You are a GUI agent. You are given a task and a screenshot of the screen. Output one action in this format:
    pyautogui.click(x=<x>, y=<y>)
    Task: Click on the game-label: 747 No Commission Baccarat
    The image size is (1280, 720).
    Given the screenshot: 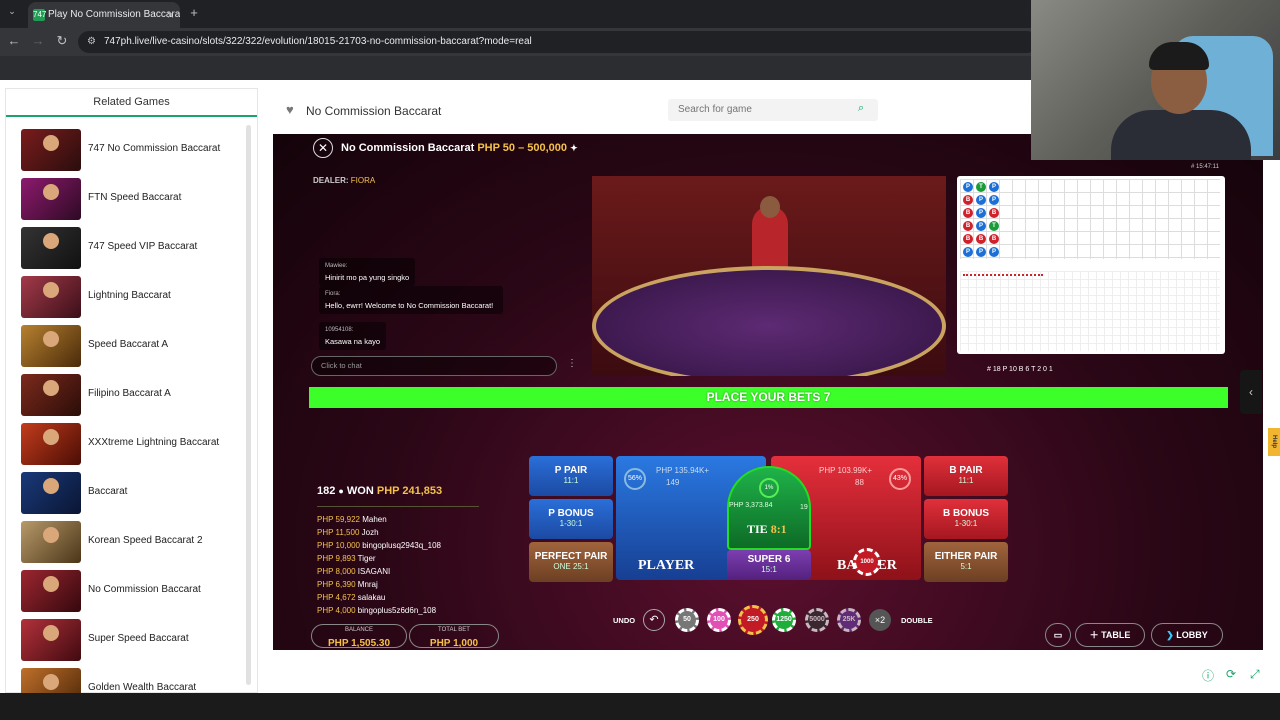 What is the action you would take?
    pyautogui.click(x=154, y=148)
    